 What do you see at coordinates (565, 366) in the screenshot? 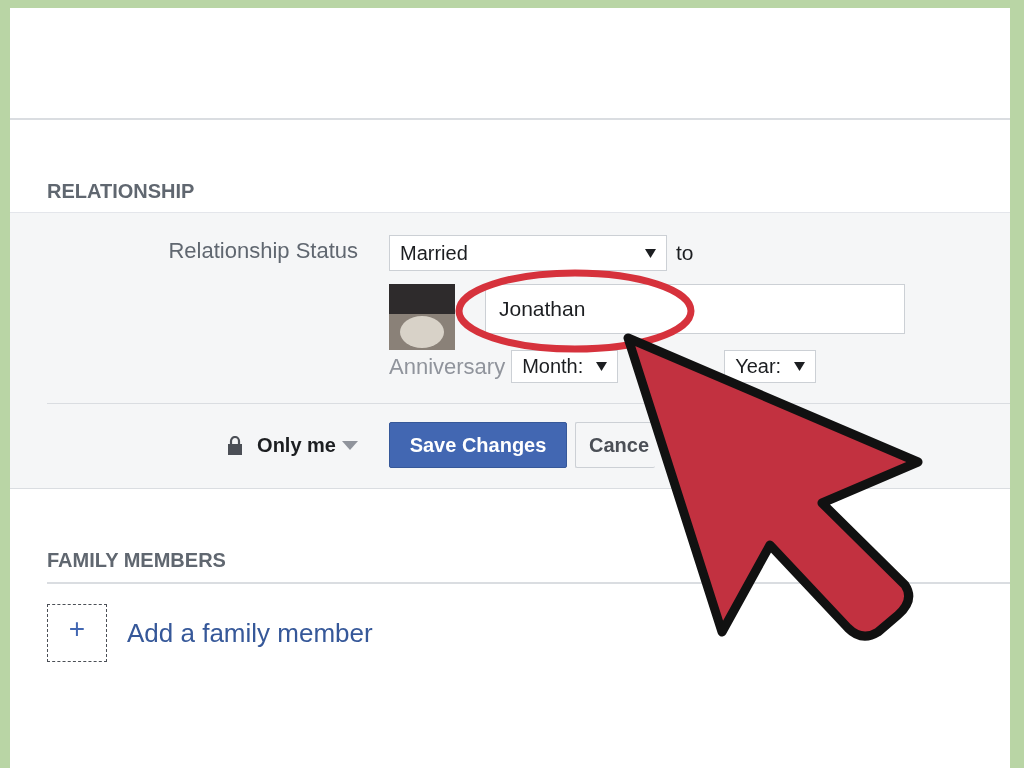
I see `month-dropdown: Month:` at bounding box center [565, 366].